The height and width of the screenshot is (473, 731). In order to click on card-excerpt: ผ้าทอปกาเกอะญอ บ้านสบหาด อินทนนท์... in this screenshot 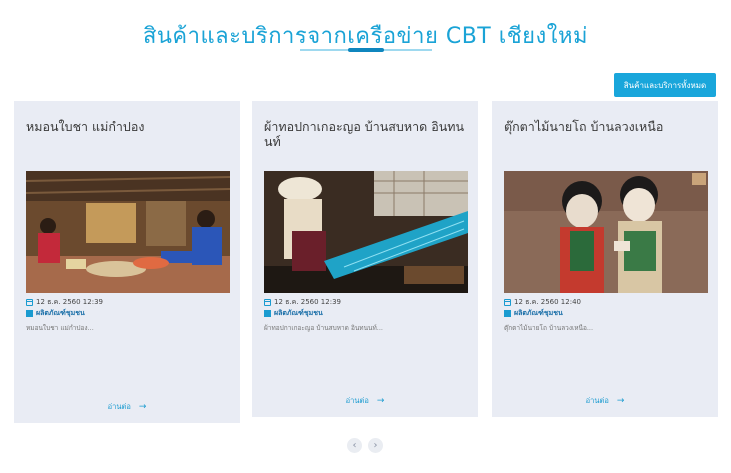, I will do `click(323, 328)`.